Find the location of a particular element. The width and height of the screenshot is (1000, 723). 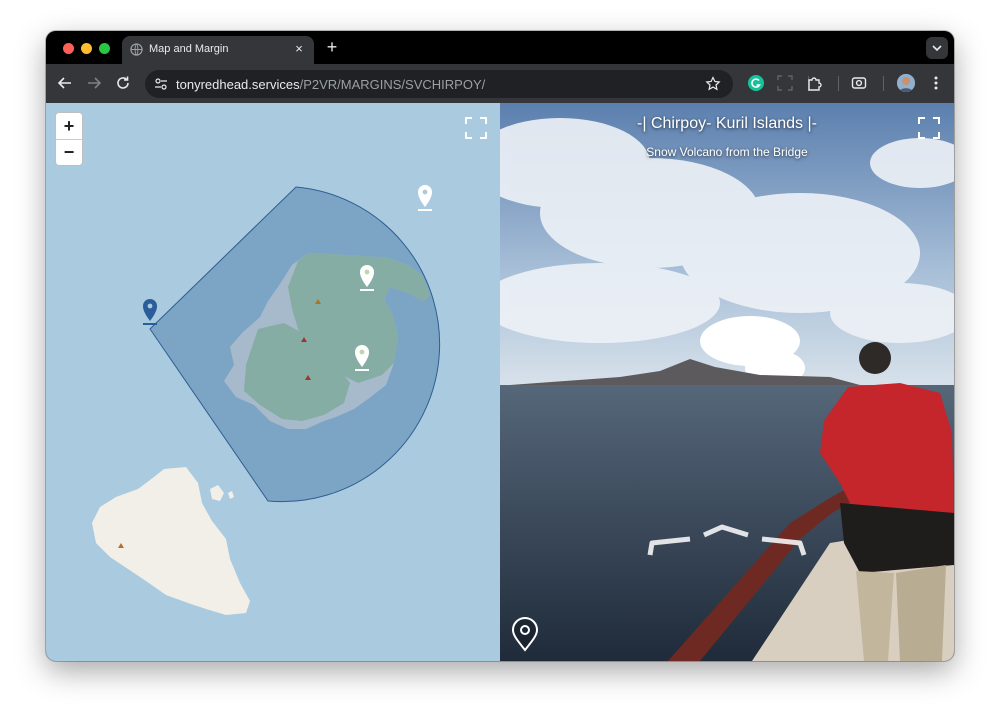

map-toggle-button is located at coordinates (525, 634).